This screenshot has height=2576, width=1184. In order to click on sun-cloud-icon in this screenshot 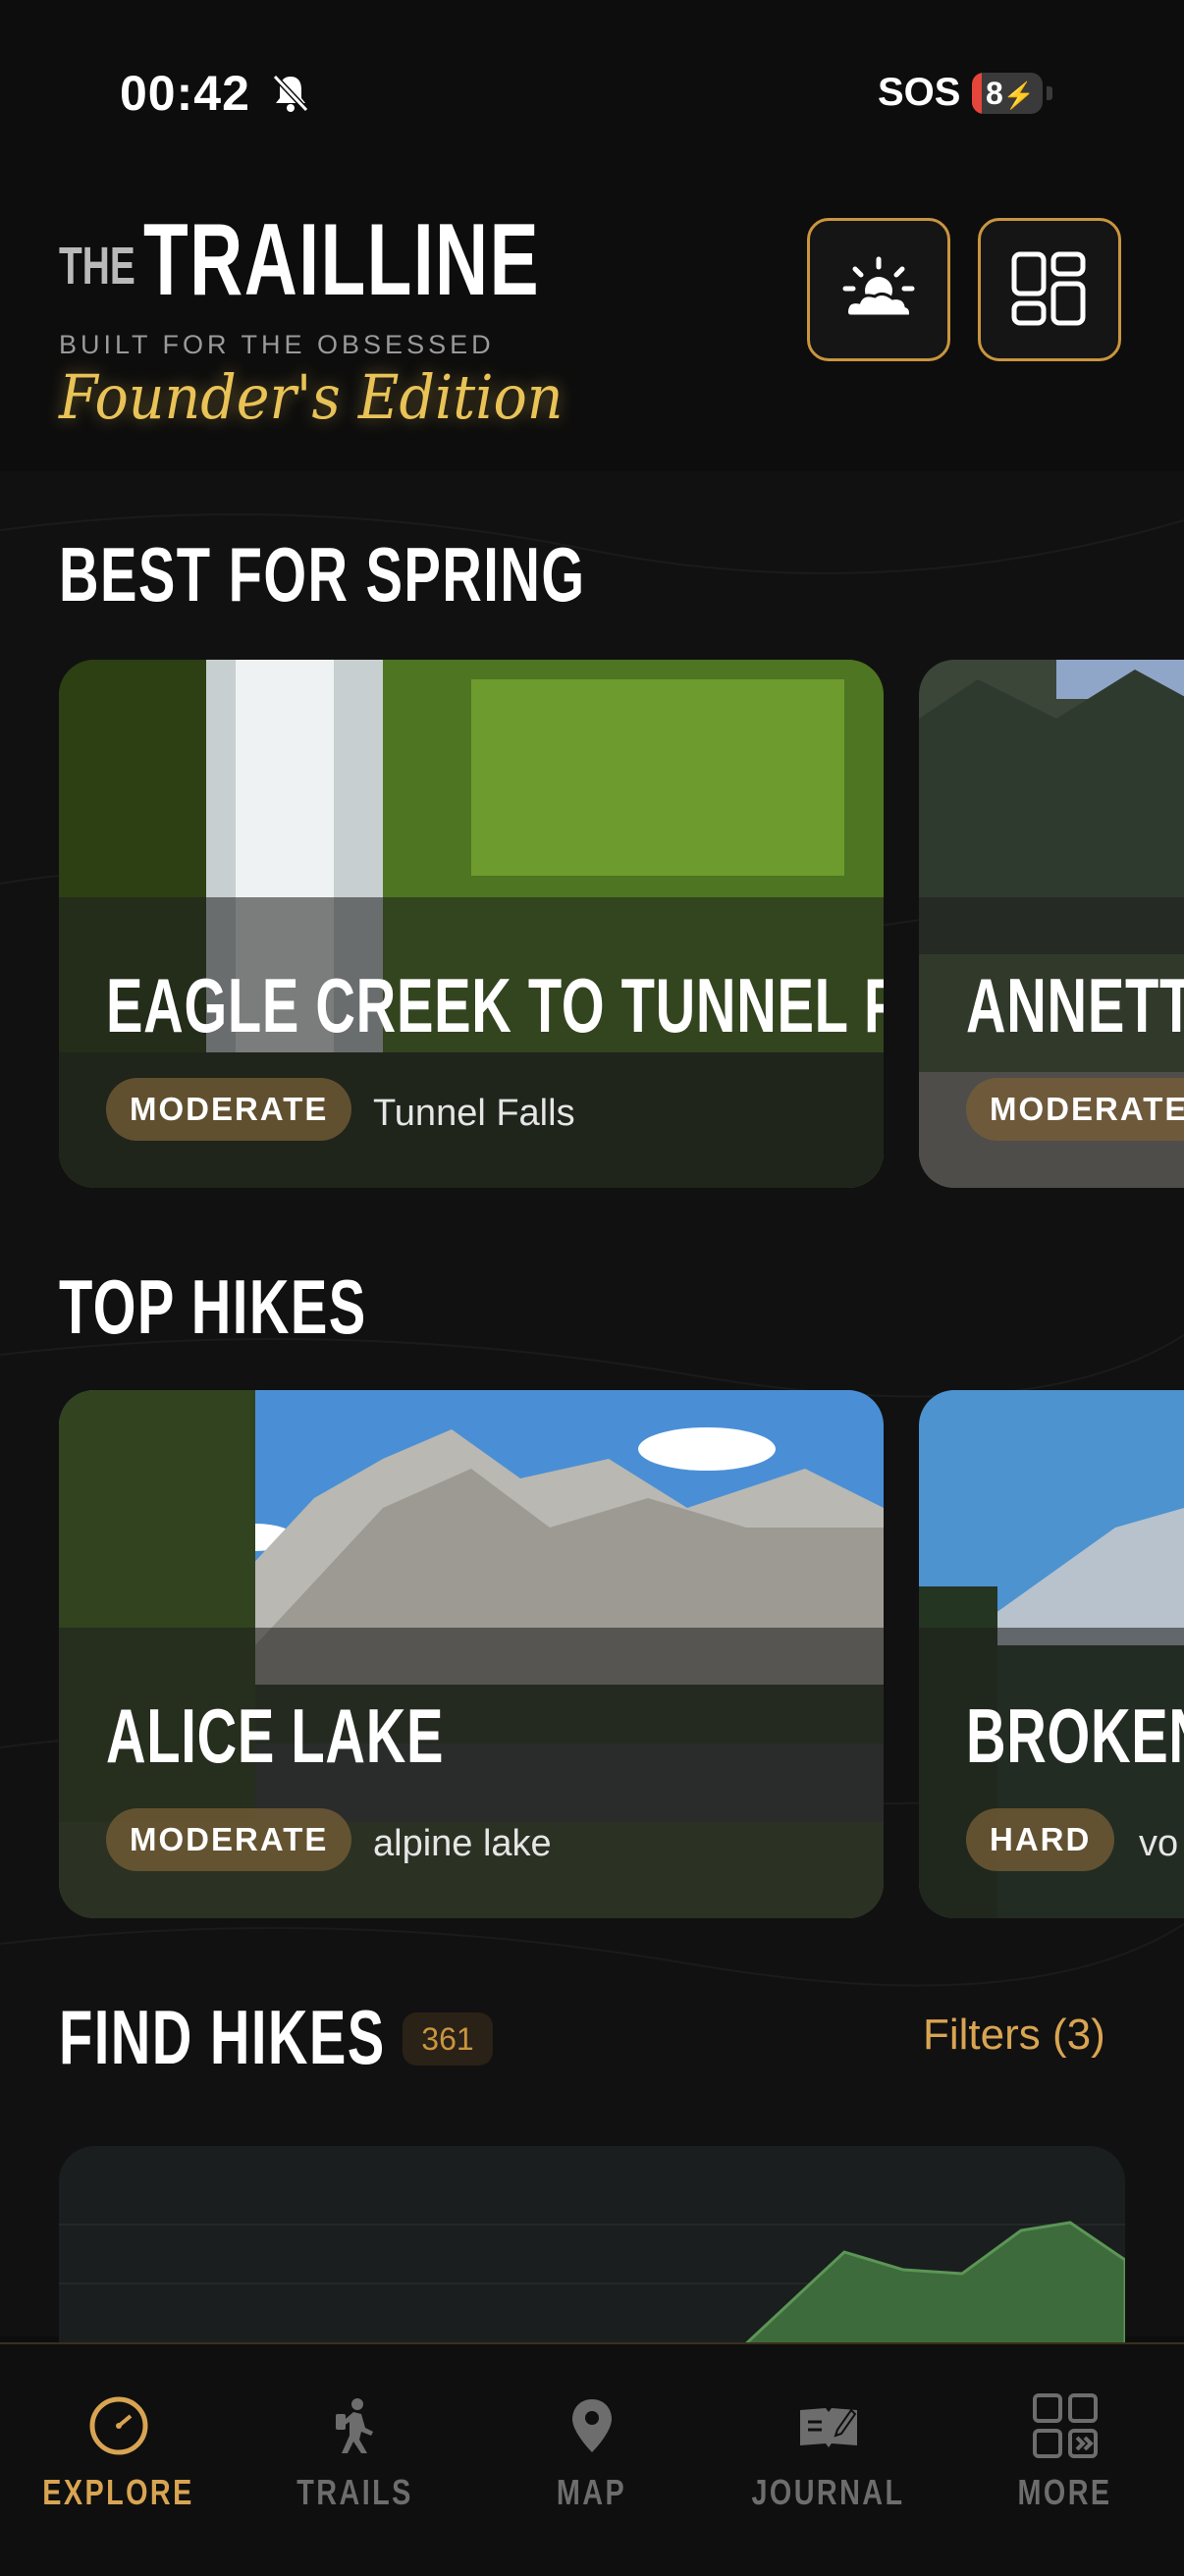, I will do `click(878, 287)`.